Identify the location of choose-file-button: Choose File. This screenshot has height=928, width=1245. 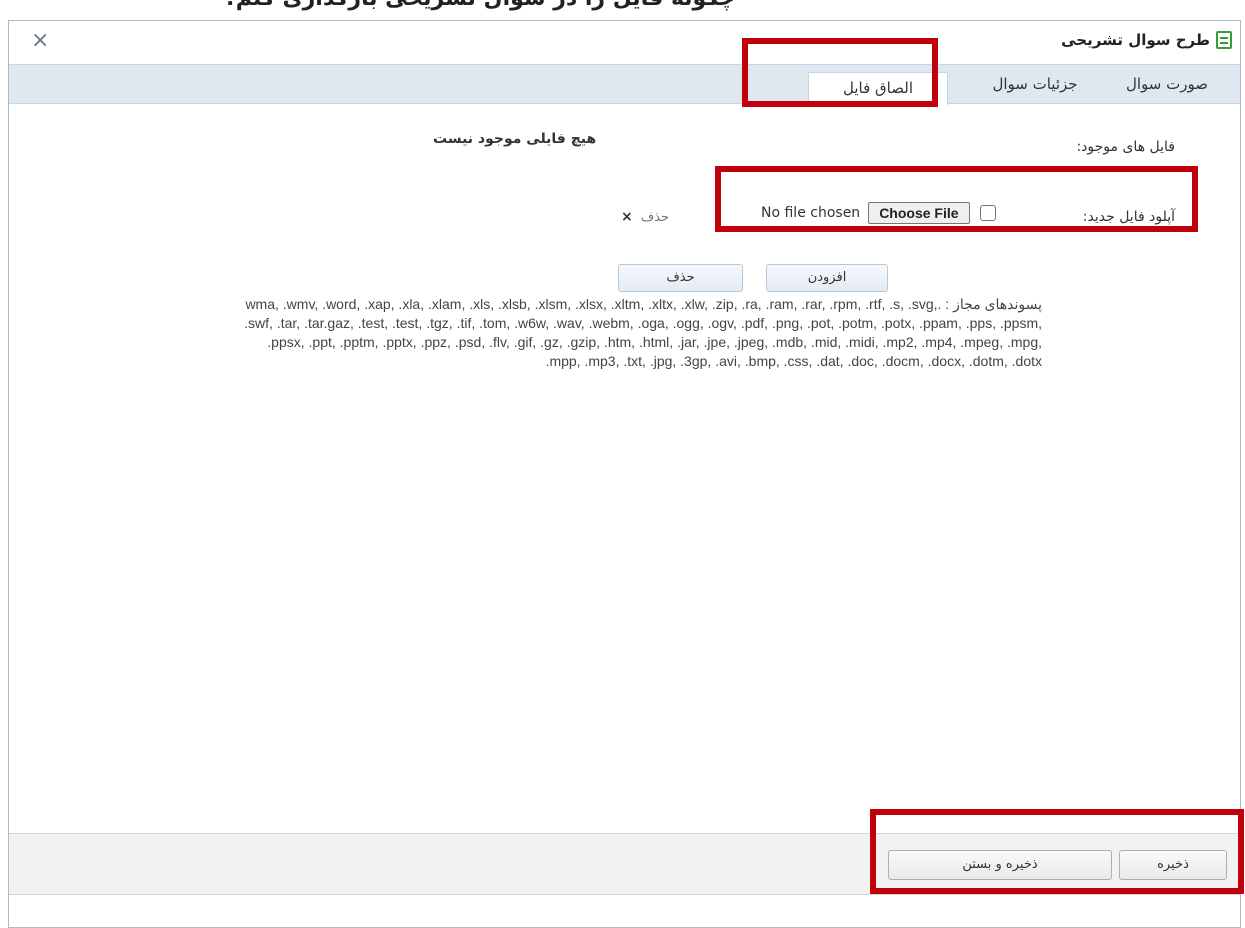
(919, 213).